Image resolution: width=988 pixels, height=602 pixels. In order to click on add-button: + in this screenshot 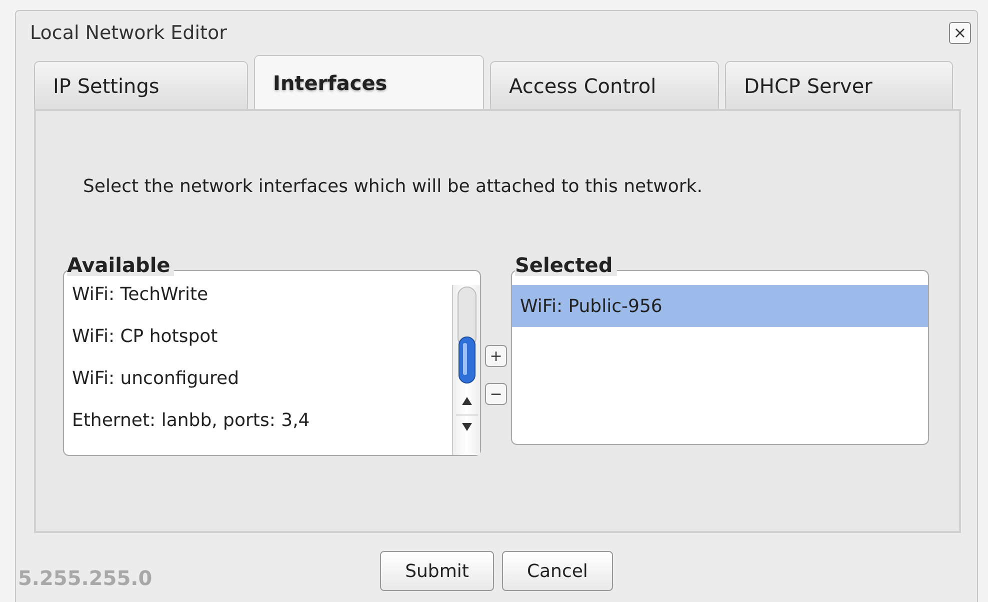, I will do `click(496, 356)`.